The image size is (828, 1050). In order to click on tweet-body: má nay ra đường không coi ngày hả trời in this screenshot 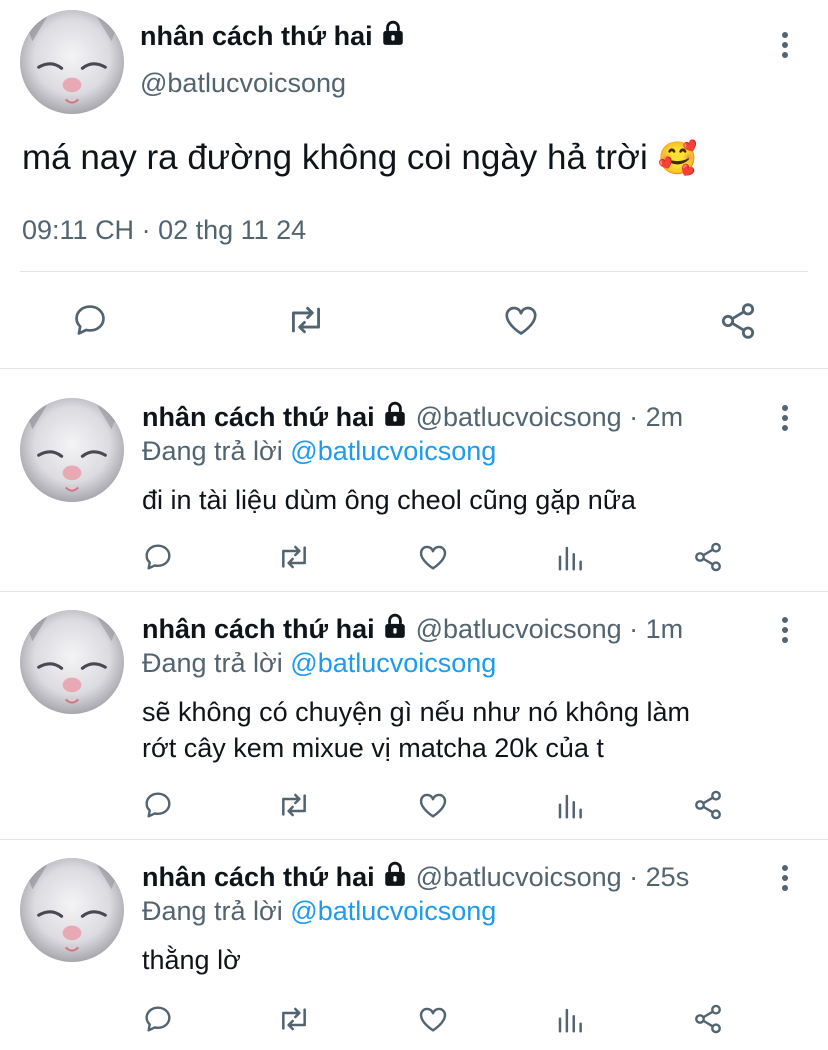, I will do `click(335, 157)`.